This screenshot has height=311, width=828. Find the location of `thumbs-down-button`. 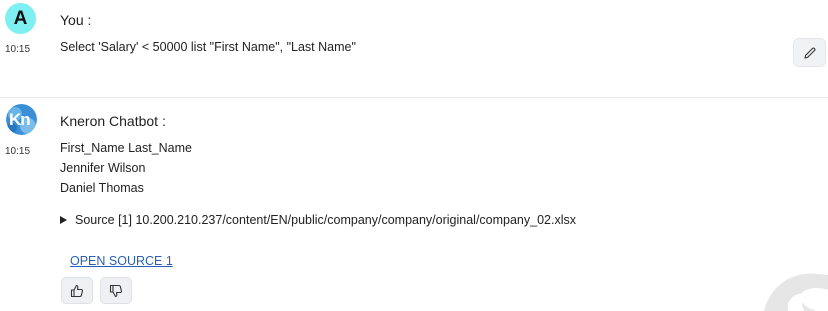

thumbs-down-button is located at coordinates (116, 290).